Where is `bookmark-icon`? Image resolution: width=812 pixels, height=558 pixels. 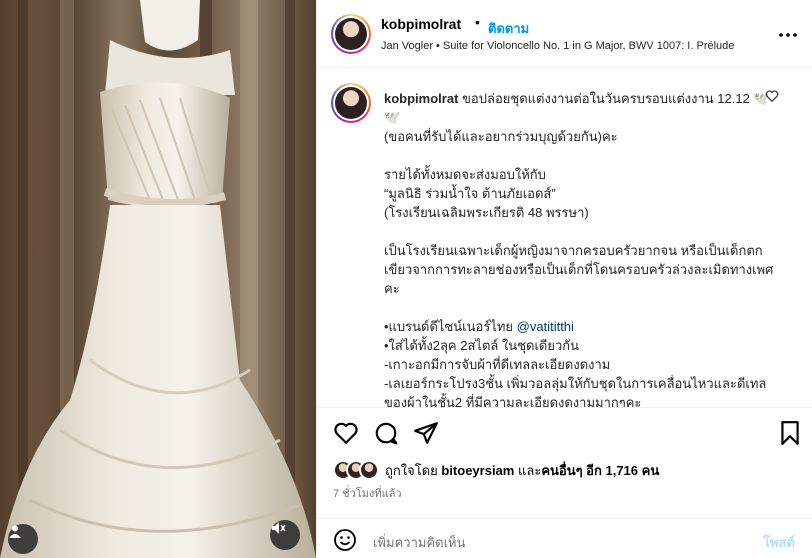
bookmark-icon is located at coordinates (790, 435).